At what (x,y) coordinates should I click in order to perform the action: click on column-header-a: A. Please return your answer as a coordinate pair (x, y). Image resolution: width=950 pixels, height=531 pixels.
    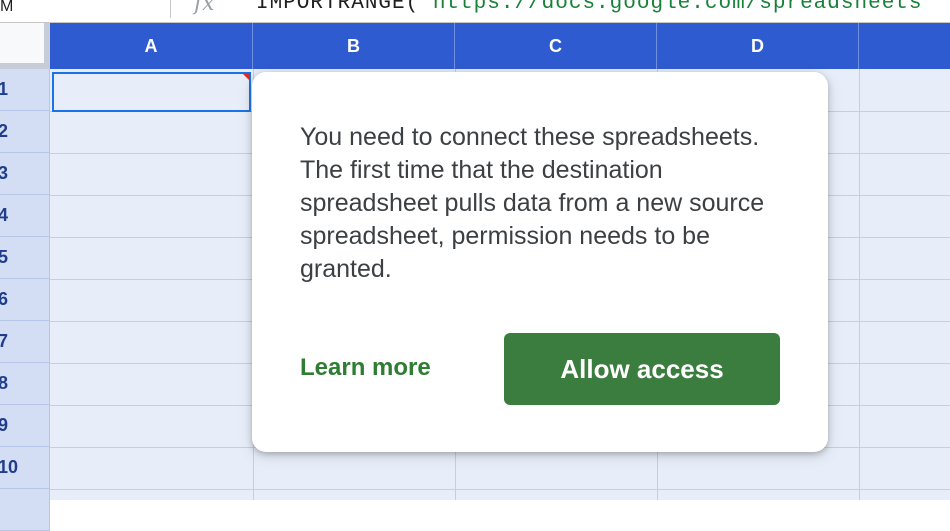
    Looking at the image, I should click on (151, 46).